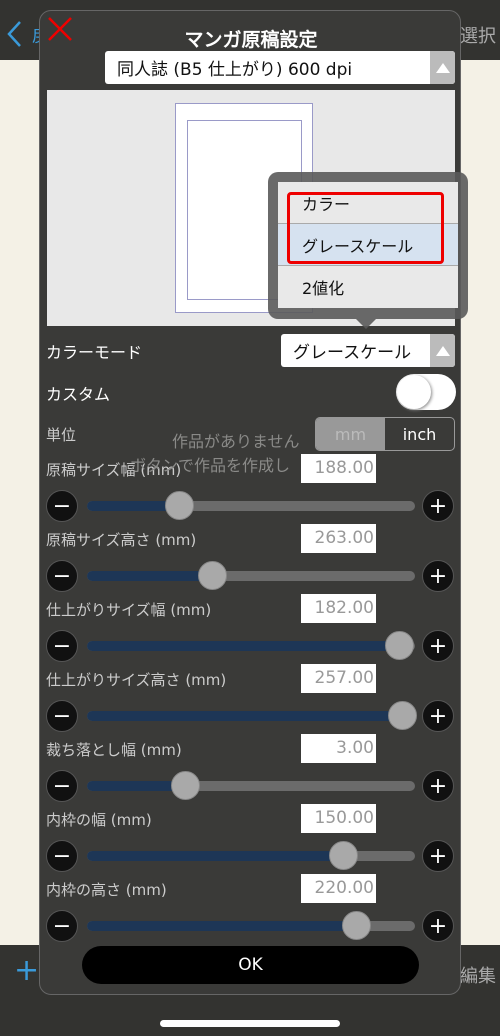 This screenshot has height=1036, width=500. I want to click on field-label: 原稿サイズ幅 (mm), so click(114, 470).